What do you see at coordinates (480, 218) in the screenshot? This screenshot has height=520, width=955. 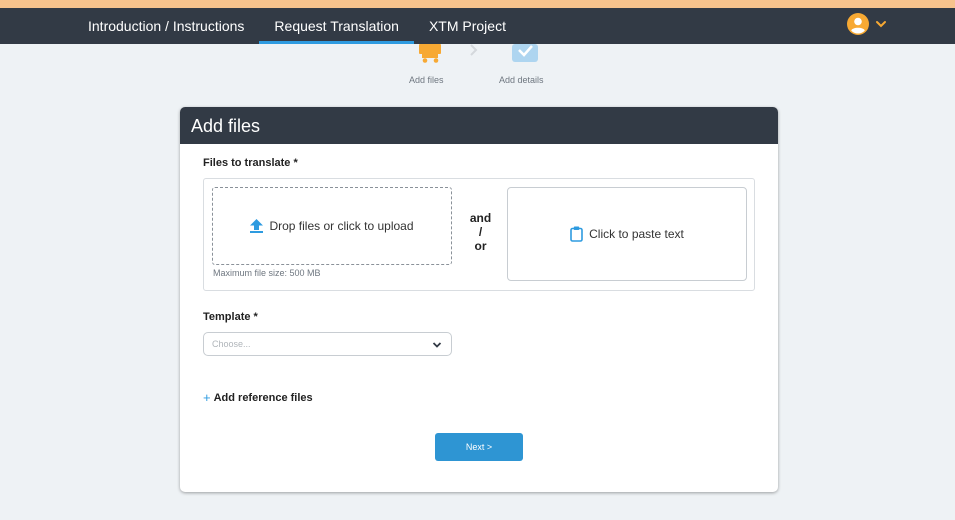 I see `and-text: and` at bounding box center [480, 218].